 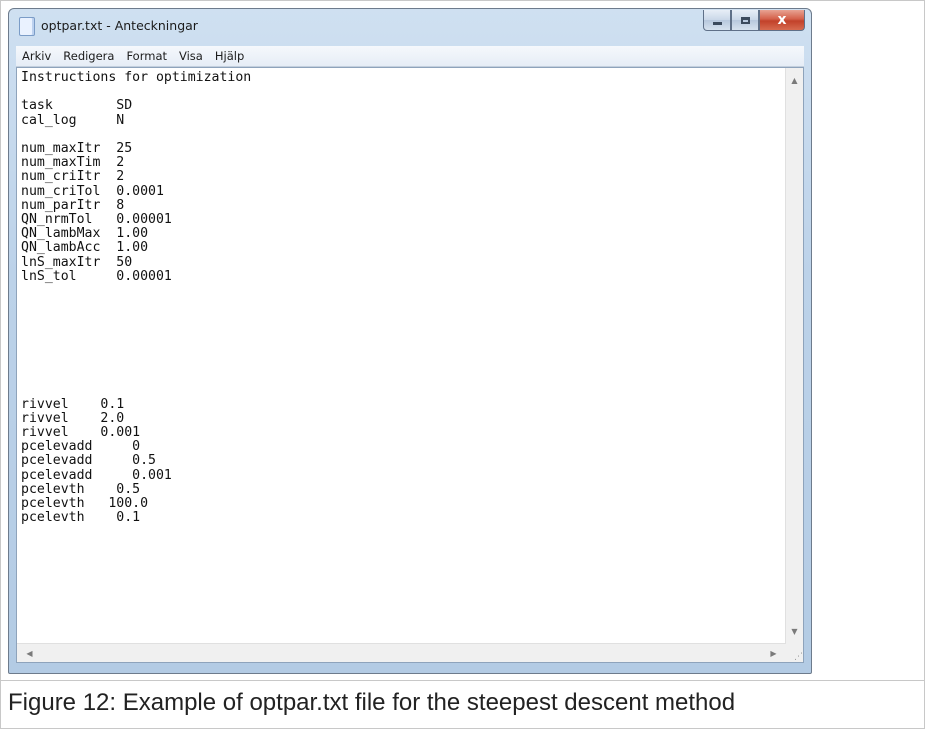 What do you see at coordinates (229, 56) in the screenshot?
I see `menu-item-hjalp: Hjälp` at bounding box center [229, 56].